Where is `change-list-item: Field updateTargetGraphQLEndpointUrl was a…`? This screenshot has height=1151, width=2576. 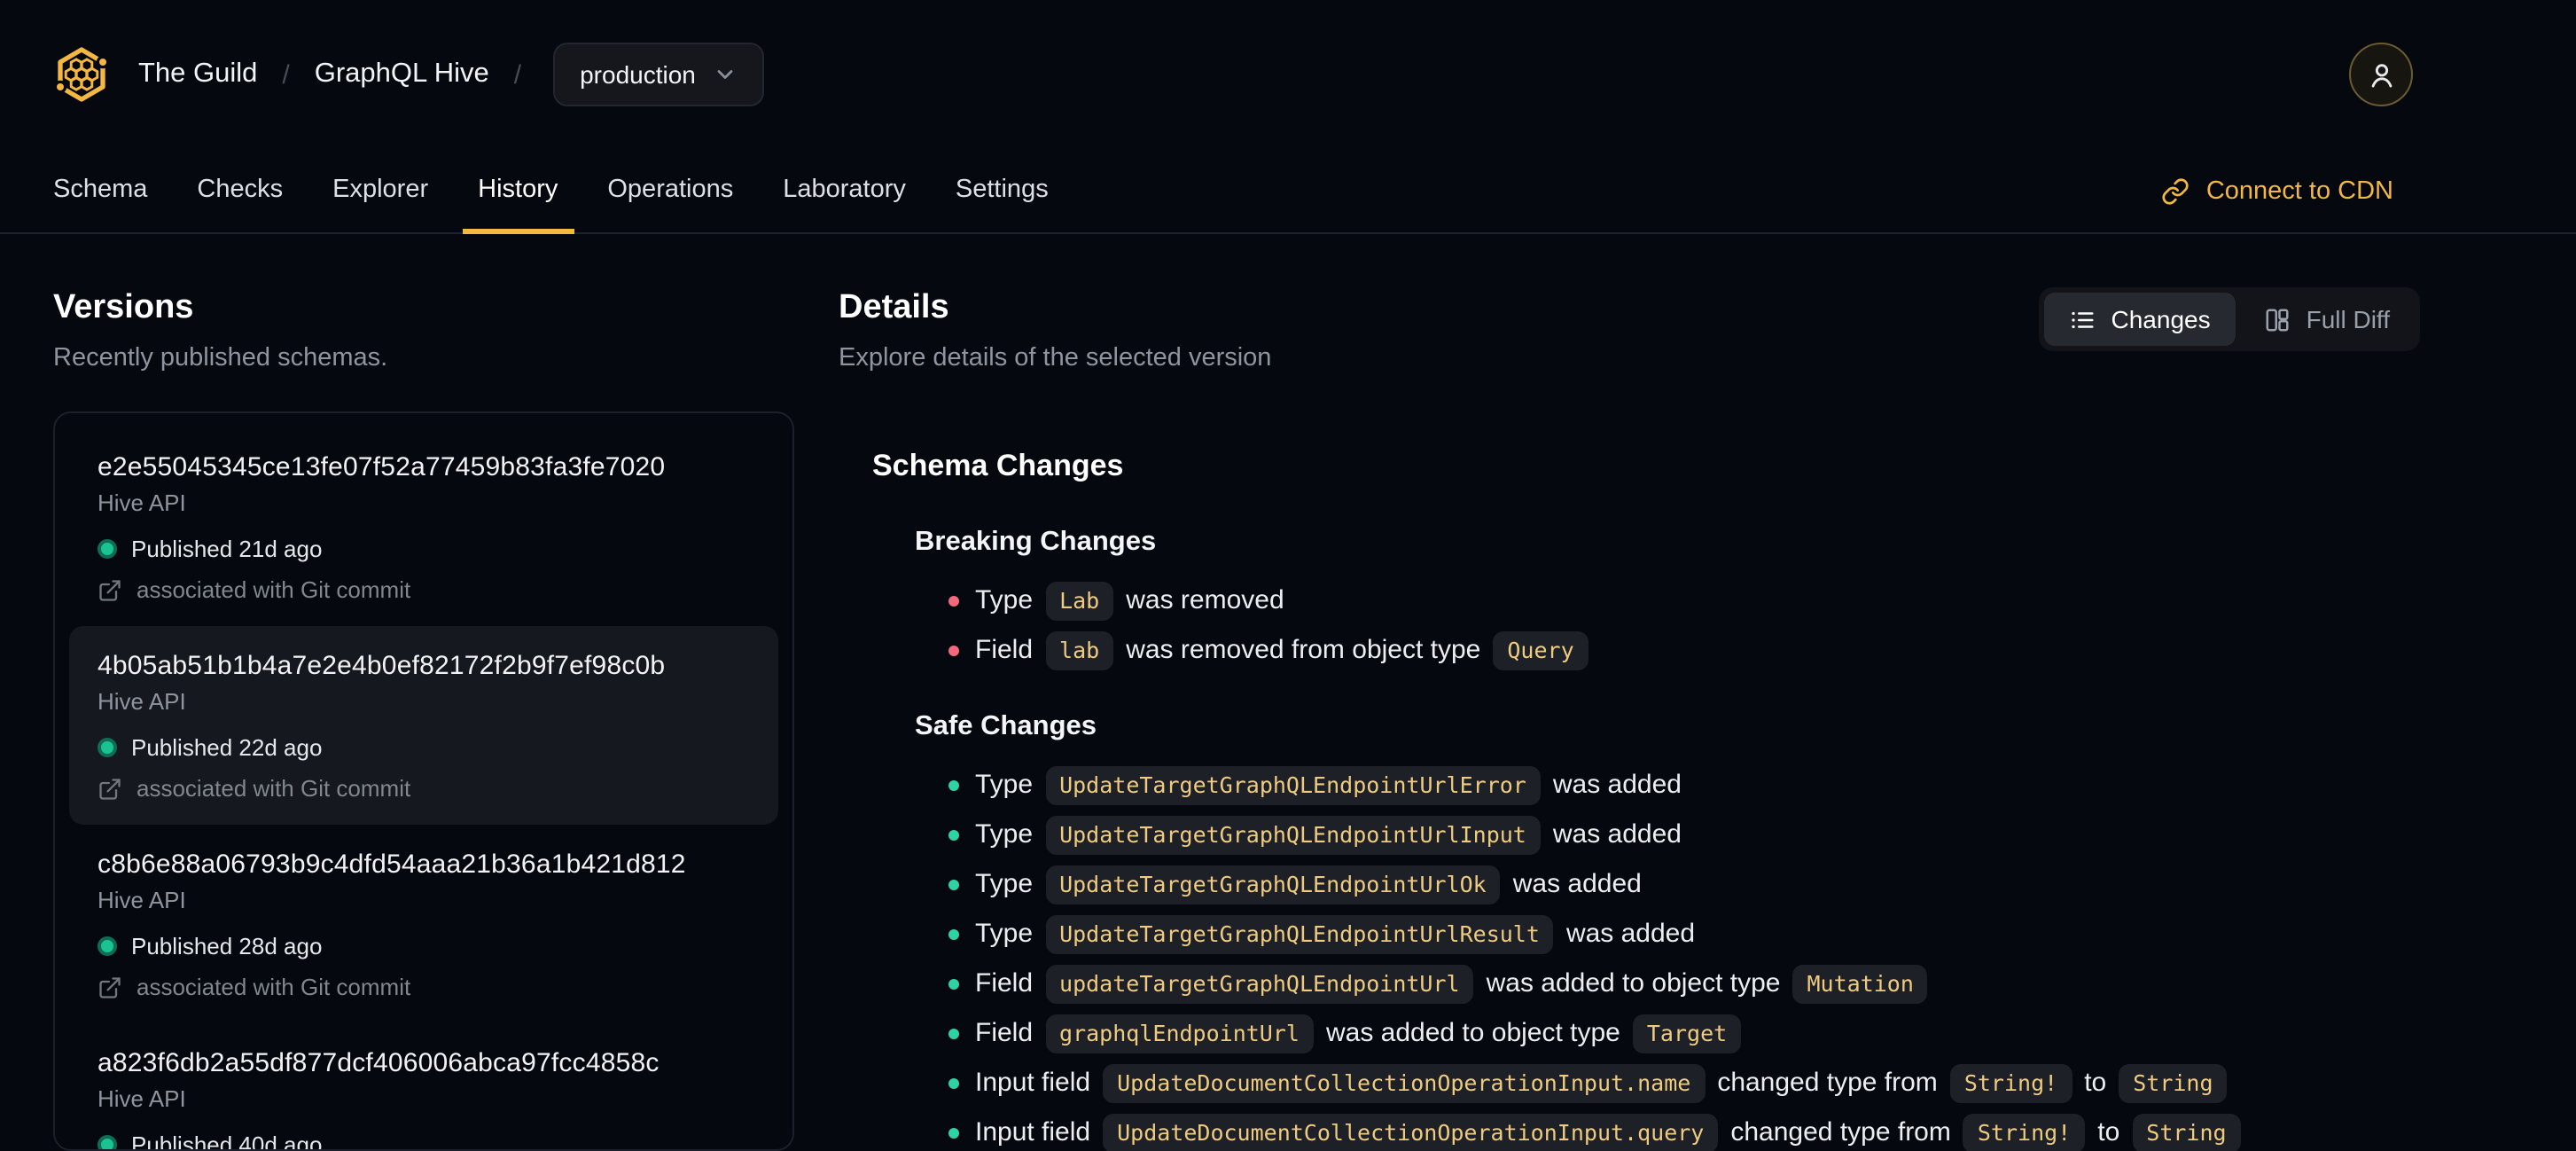 change-list-item: Field updateTargetGraphQLEndpointUrl was a… is located at coordinates (1684, 984).